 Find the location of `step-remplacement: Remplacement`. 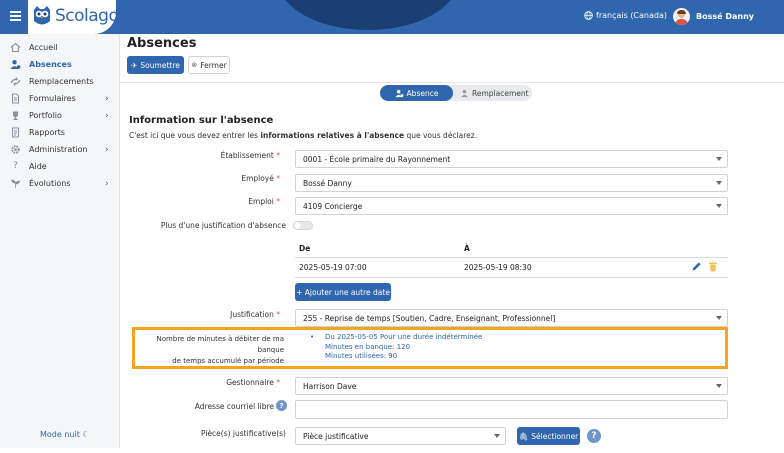

step-remplacement: Remplacement is located at coordinates (495, 93).